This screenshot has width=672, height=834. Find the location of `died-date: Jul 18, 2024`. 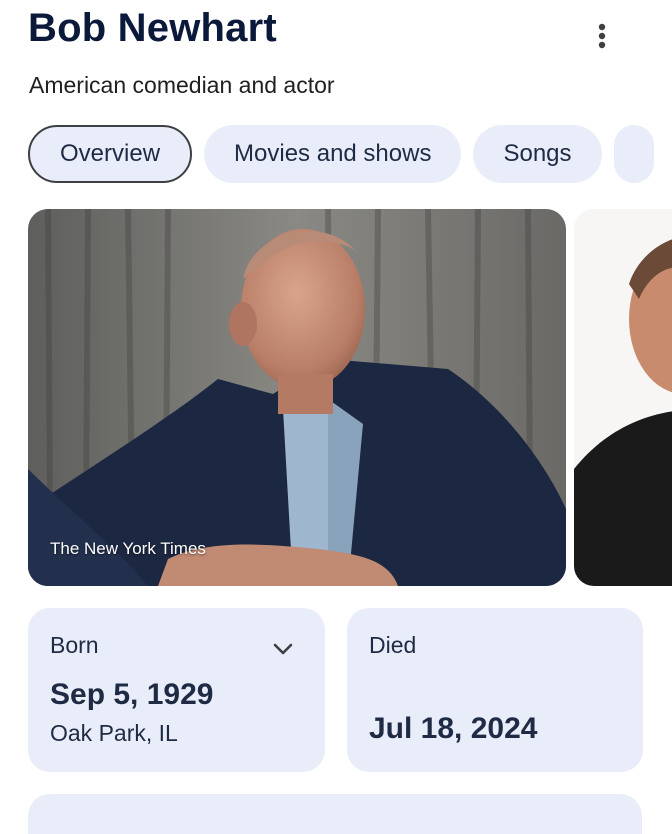

died-date: Jul 18, 2024 is located at coordinates (453, 728).